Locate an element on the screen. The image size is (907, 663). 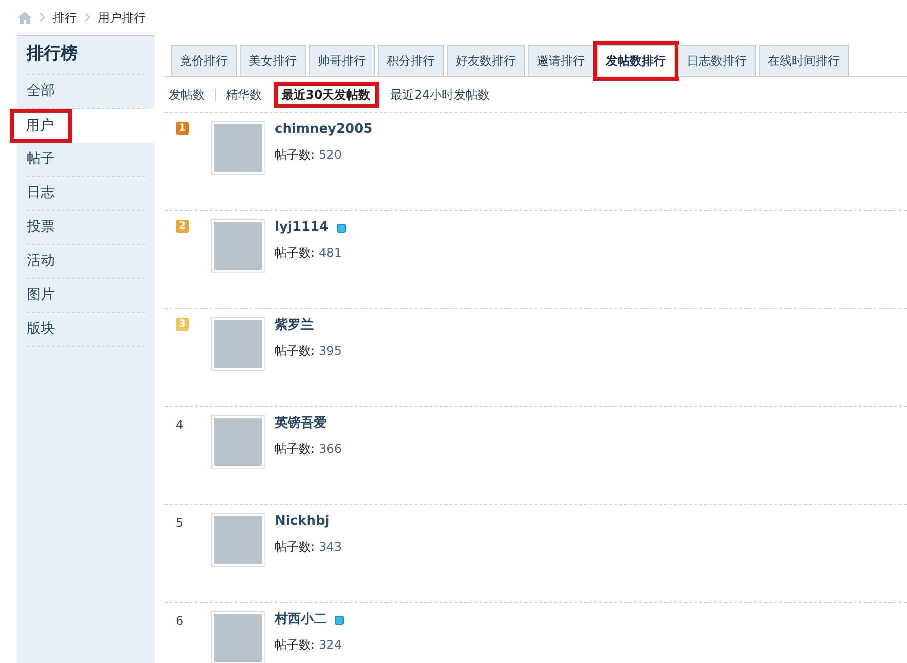
rank-number: 5 is located at coordinates (180, 523).